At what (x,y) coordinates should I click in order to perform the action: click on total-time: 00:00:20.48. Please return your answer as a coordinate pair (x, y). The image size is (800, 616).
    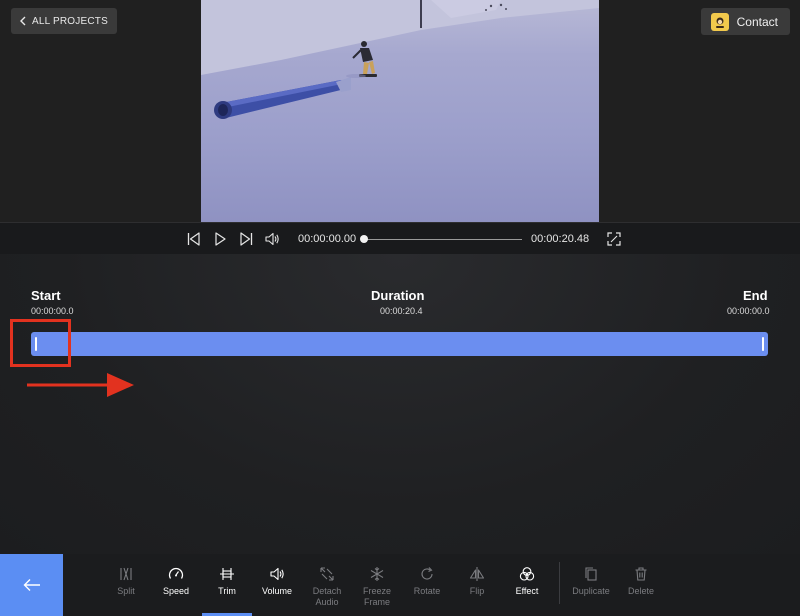
    Looking at the image, I should click on (560, 239).